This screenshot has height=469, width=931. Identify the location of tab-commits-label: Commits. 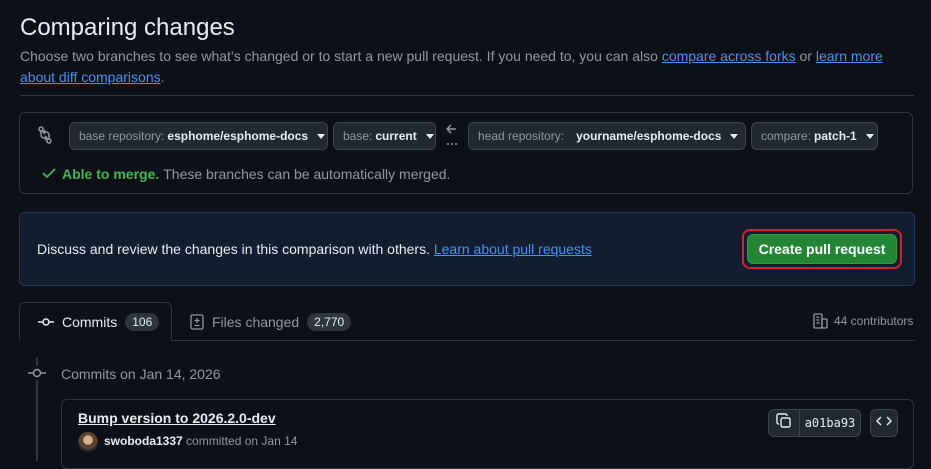
(90, 321).